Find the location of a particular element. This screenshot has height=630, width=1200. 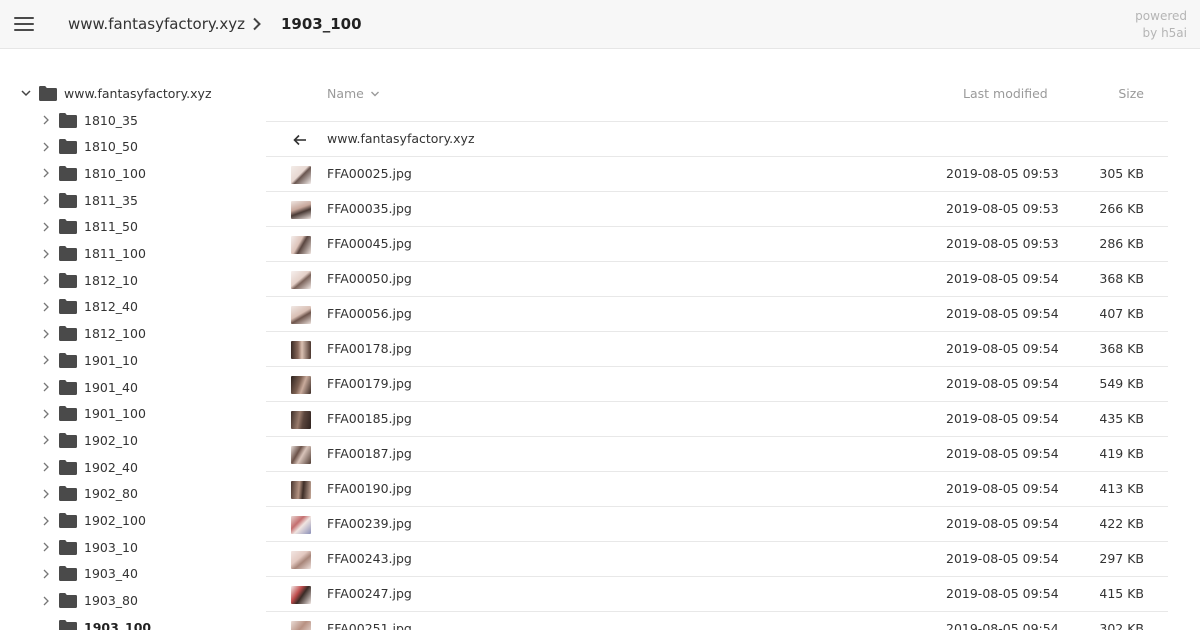

file-size: 302 KB is located at coordinates (1121, 625).